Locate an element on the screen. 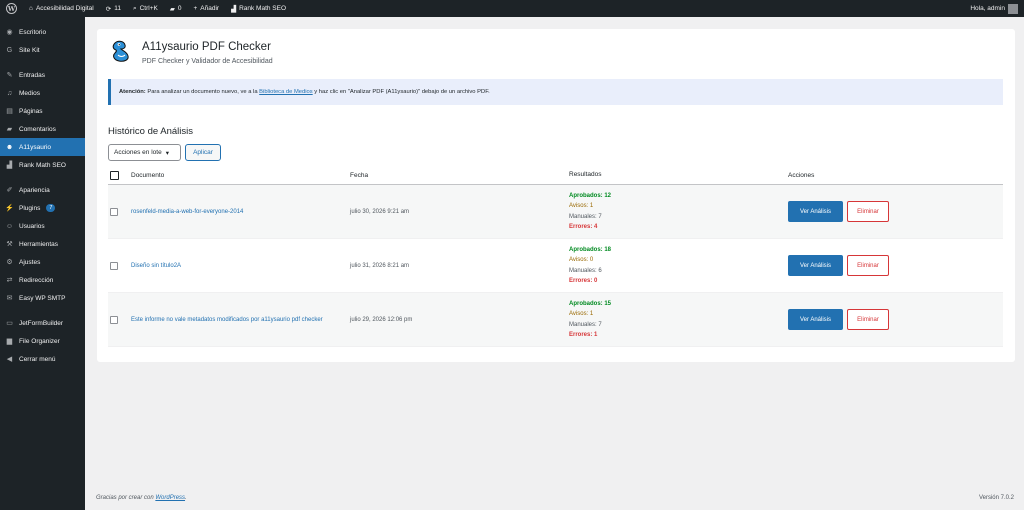 The height and width of the screenshot is (510, 1024). shortcut-label: Ctrl+K is located at coordinates (148, 8).